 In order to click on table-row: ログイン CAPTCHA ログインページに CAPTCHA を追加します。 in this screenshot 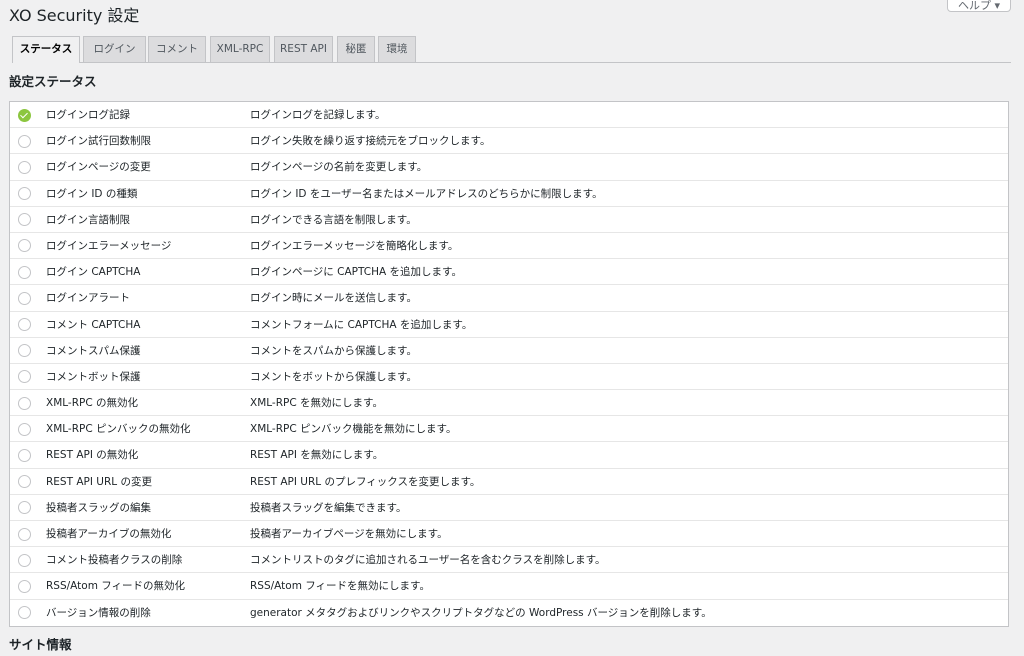, I will do `click(509, 272)`.